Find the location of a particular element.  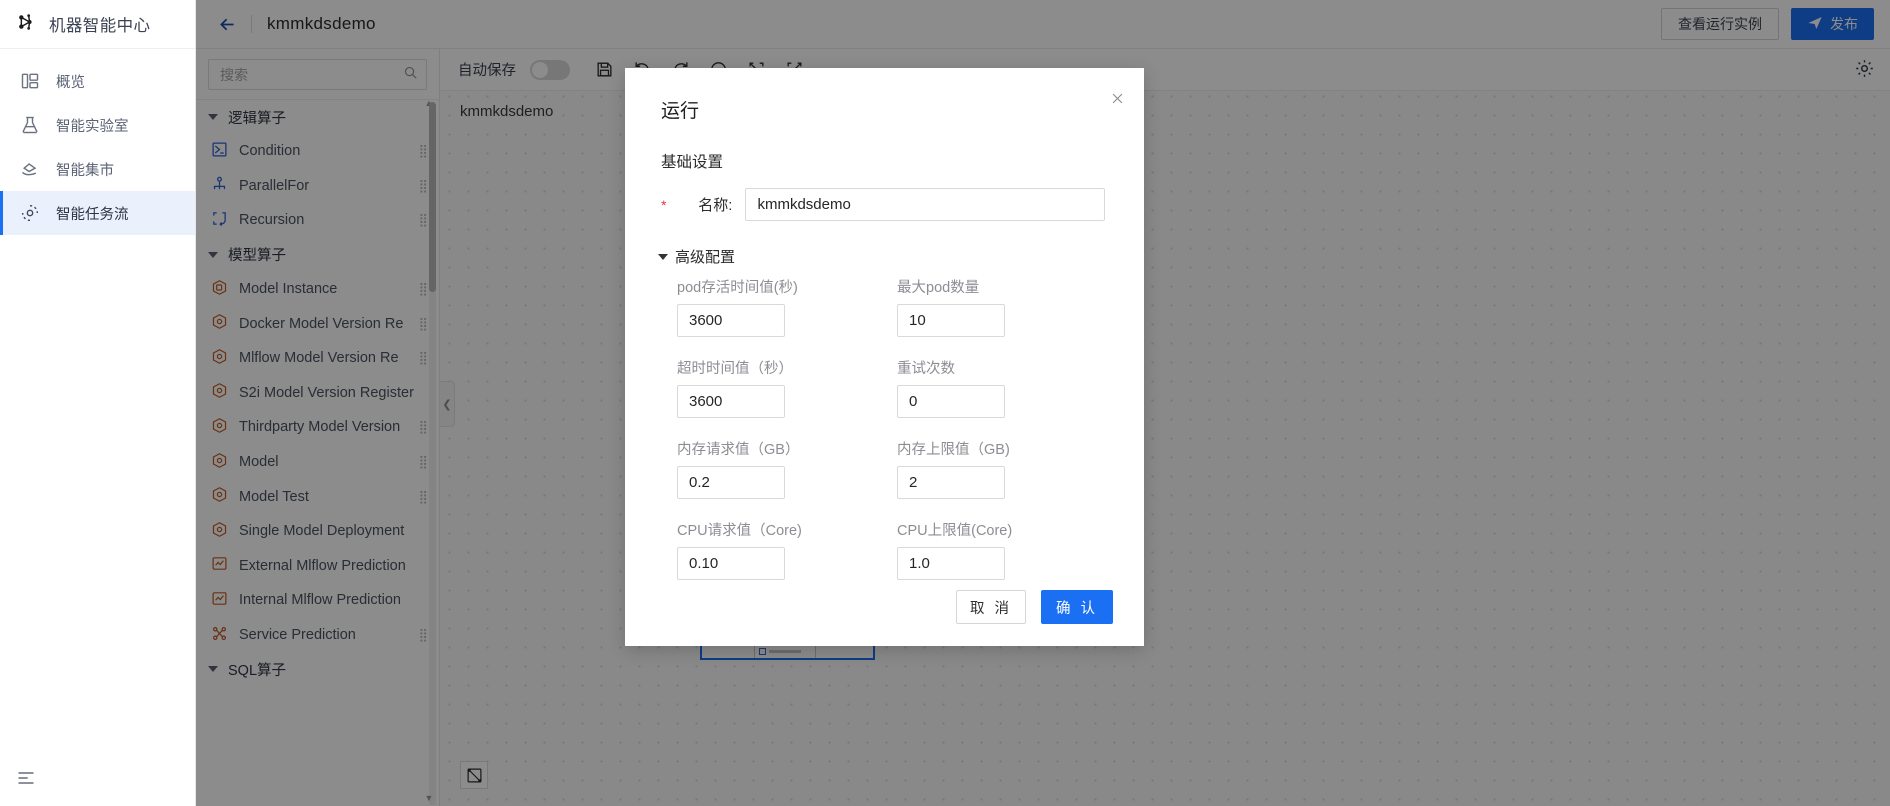

sidebar-item-label: 概览 is located at coordinates (70, 82).